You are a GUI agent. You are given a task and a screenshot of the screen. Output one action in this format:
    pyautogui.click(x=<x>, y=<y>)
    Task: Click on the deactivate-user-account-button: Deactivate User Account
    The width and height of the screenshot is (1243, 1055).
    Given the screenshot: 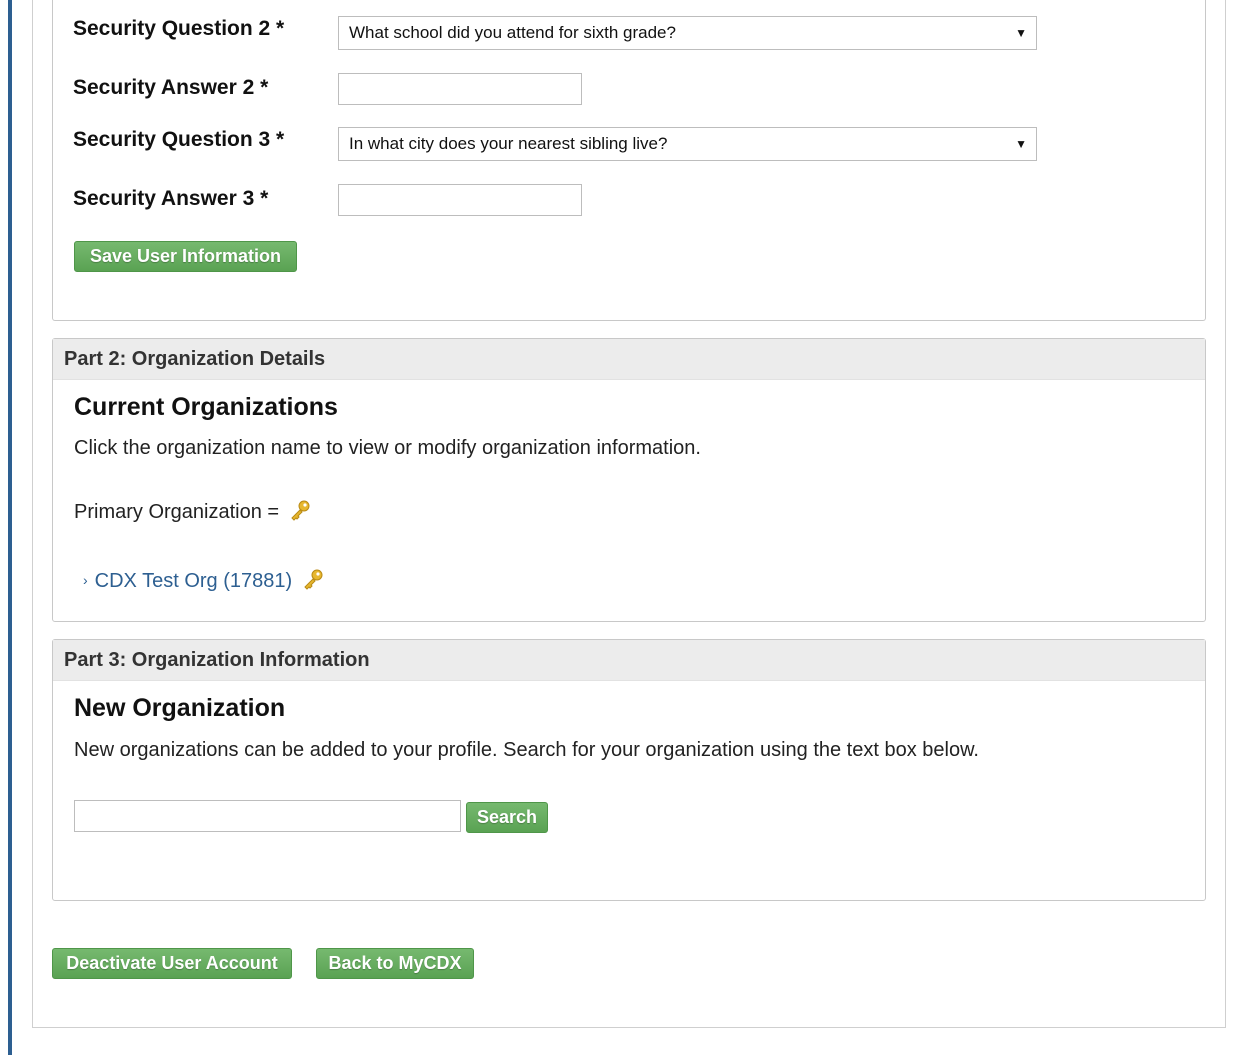 What is the action you would take?
    pyautogui.click(x=172, y=963)
    